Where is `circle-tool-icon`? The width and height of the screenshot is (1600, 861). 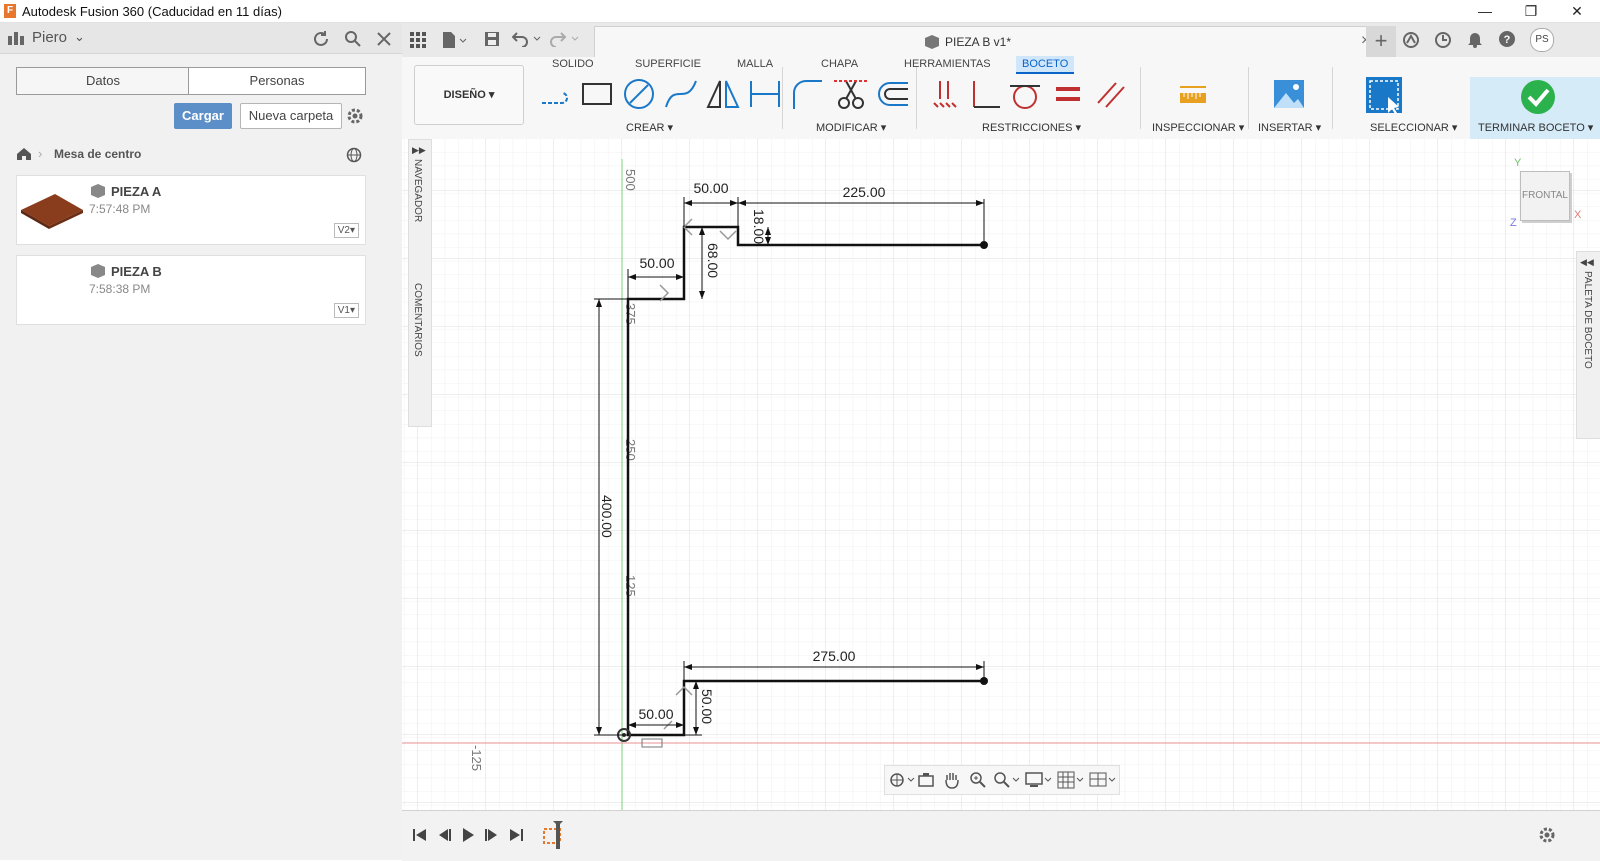 circle-tool-icon is located at coordinates (639, 94).